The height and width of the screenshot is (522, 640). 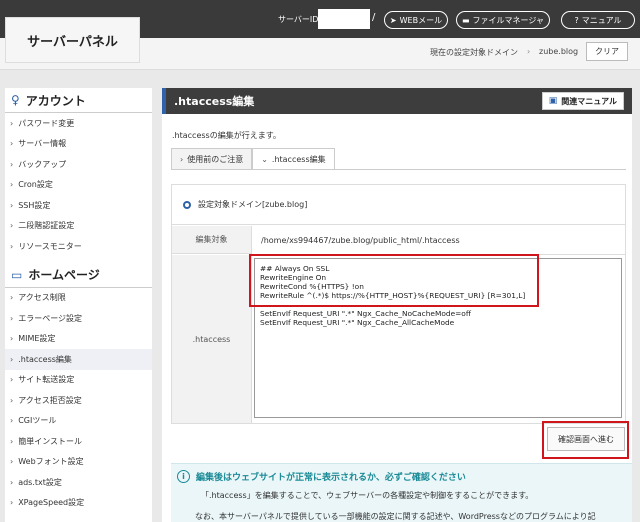 What do you see at coordinates (78, 421) in the screenshot?
I see `sidebar-item-homepage-6: › CGIツール` at bounding box center [78, 421].